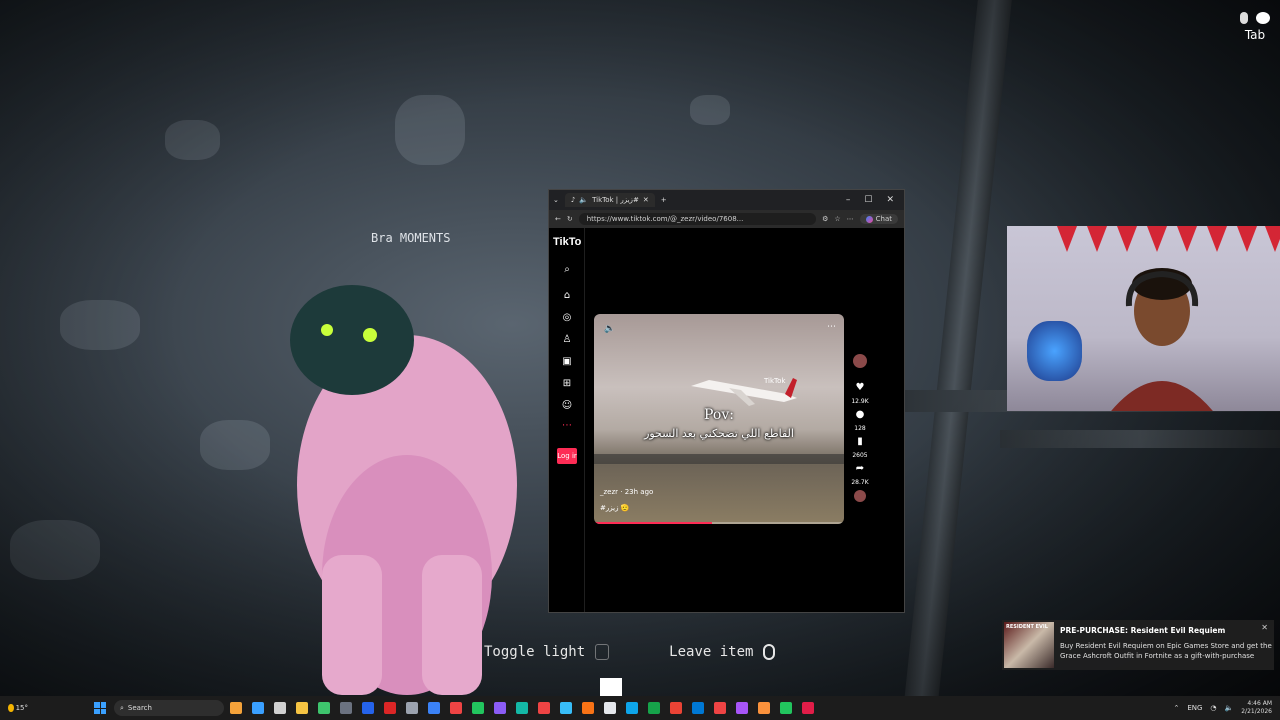 The width and height of the screenshot is (1280, 720). What do you see at coordinates (831, 327) in the screenshot?
I see `video-options-icon: ⋯` at bounding box center [831, 327].